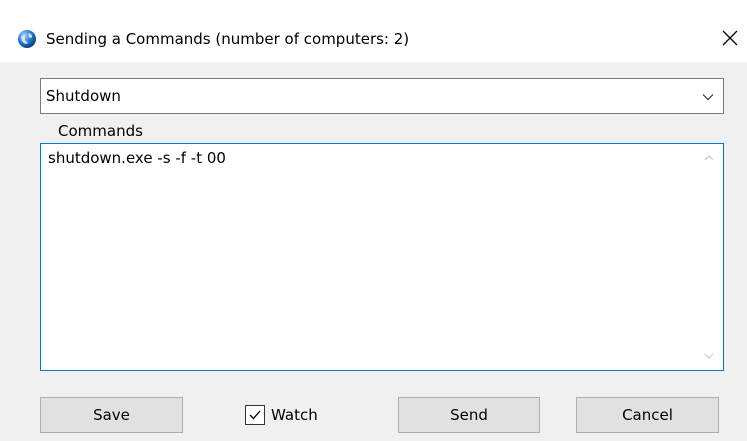  Describe the element at coordinates (294, 415) in the screenshot. I see `watch-label: Watch` at that location.